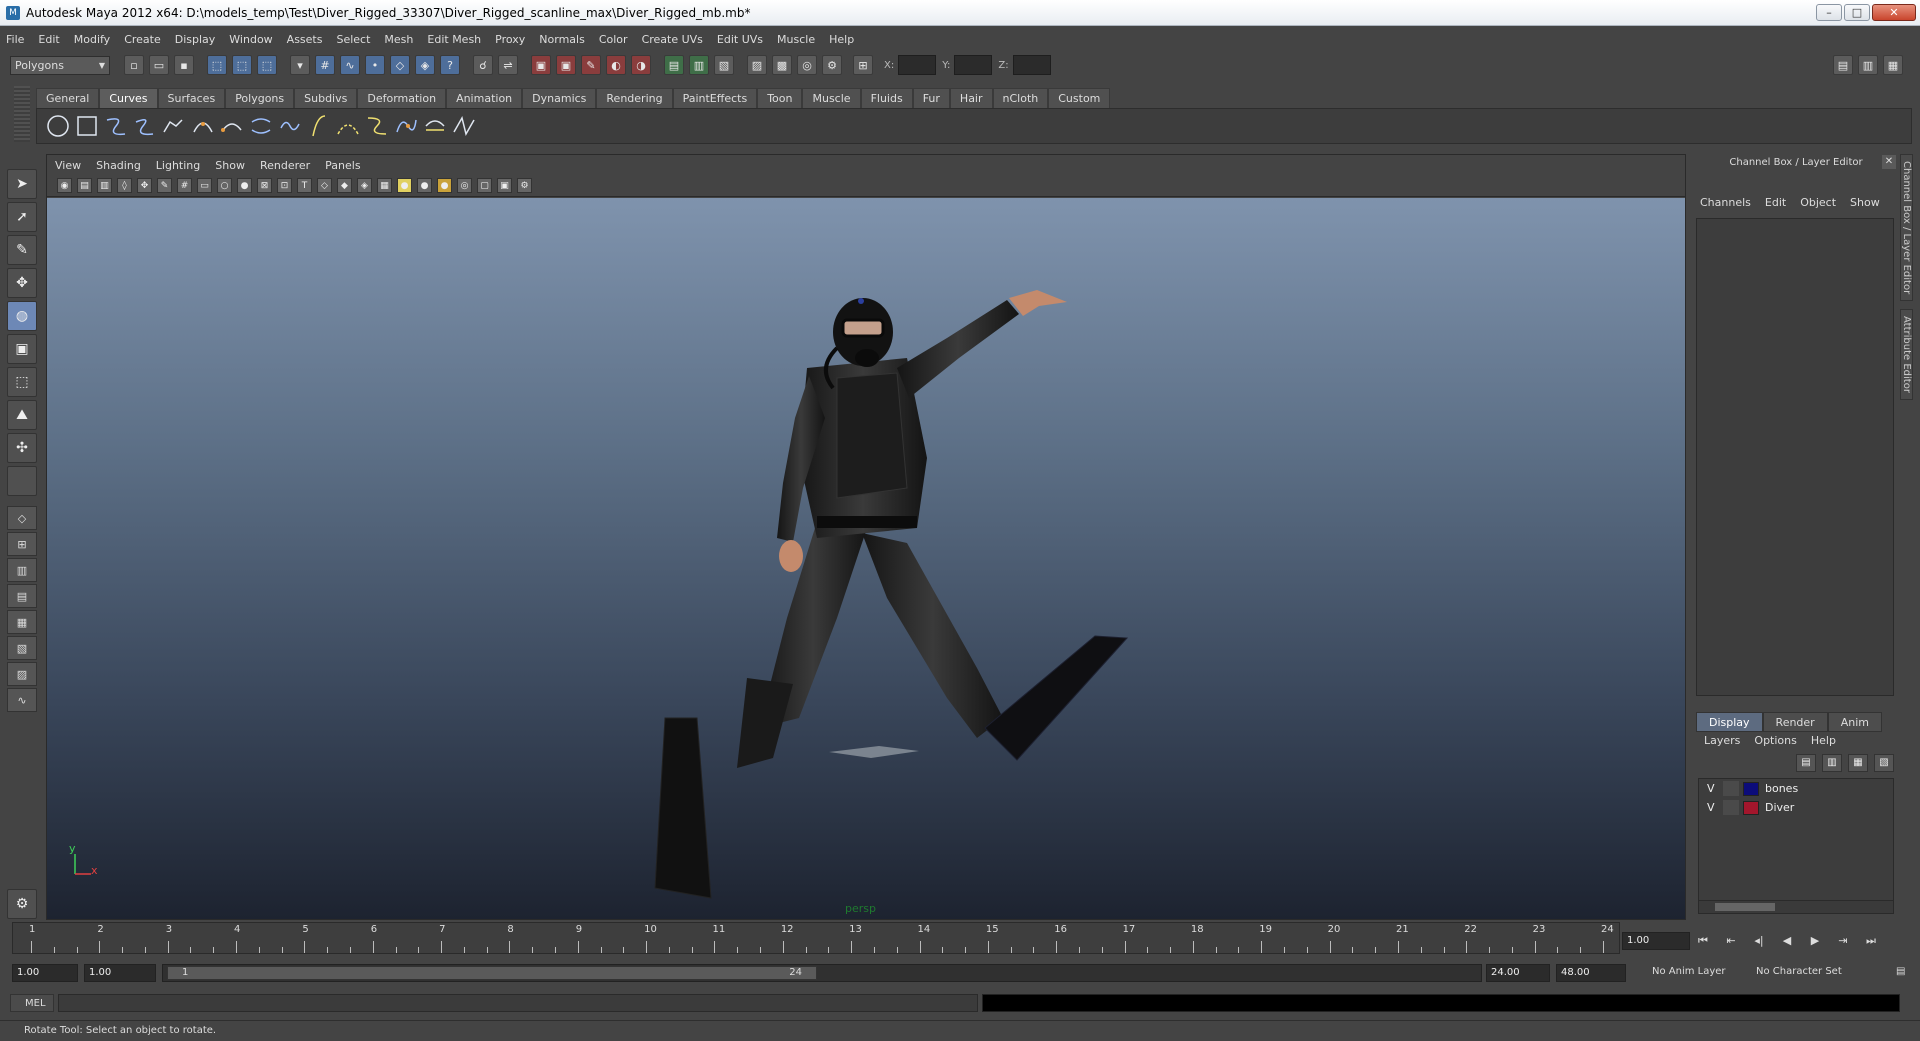 Image resolution: width=1920 pixels, height=1041 pixels. What do you see at coordinates (184, 185) in the screenshot?
I see `grid-toggle-icon: #` at bounding box center [184, 185].